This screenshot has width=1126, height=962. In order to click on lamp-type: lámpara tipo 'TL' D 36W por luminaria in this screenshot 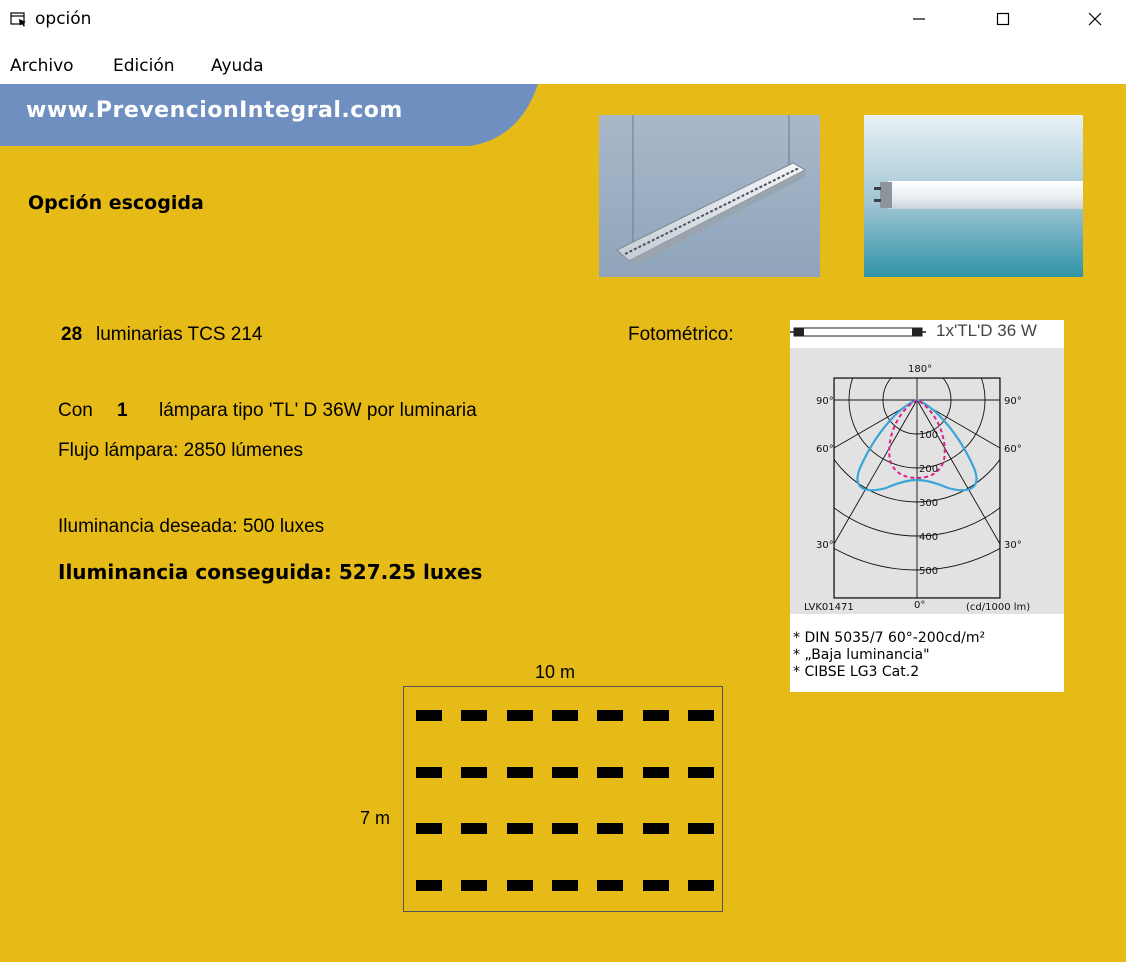, I will do `click(318, 410)`.